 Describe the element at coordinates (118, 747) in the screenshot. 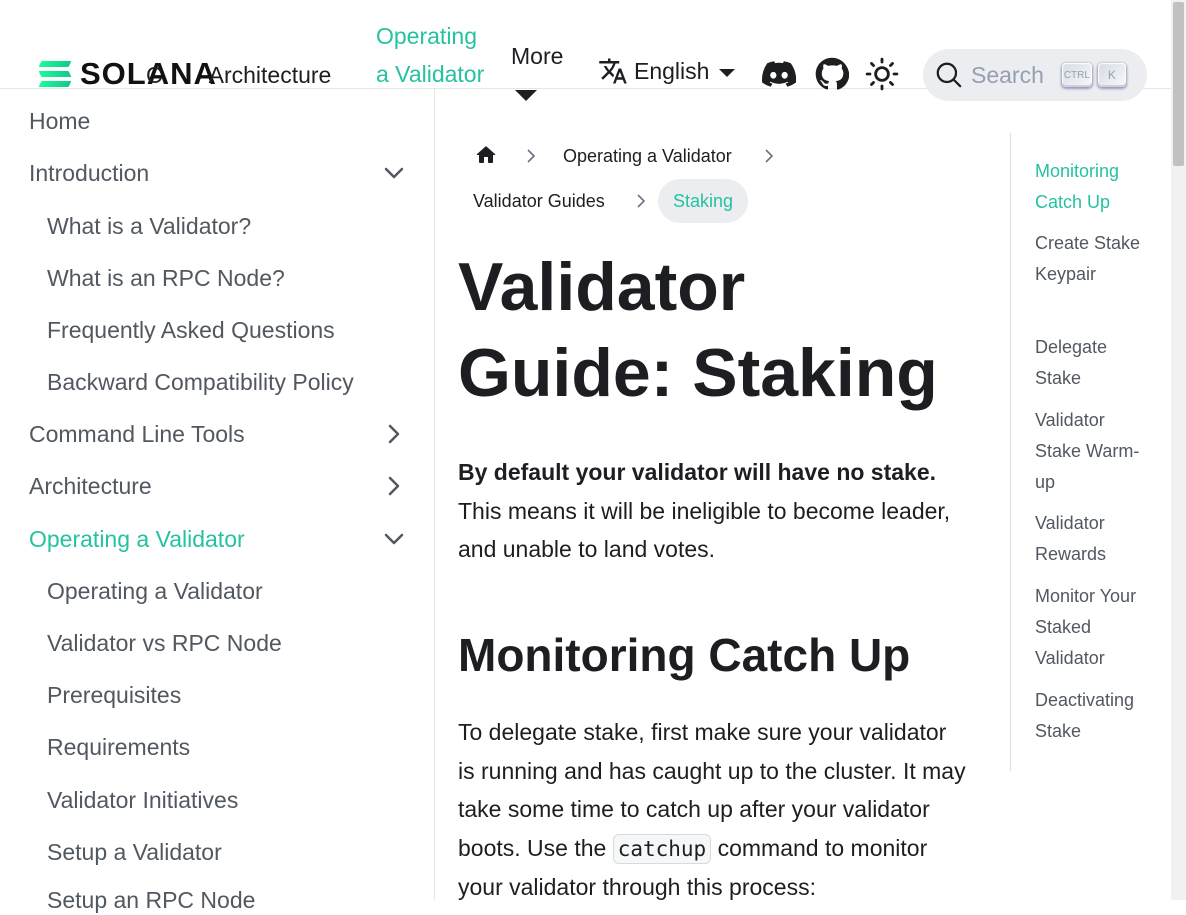

I see `sidebar-item-requirements: Requirements` at that location.